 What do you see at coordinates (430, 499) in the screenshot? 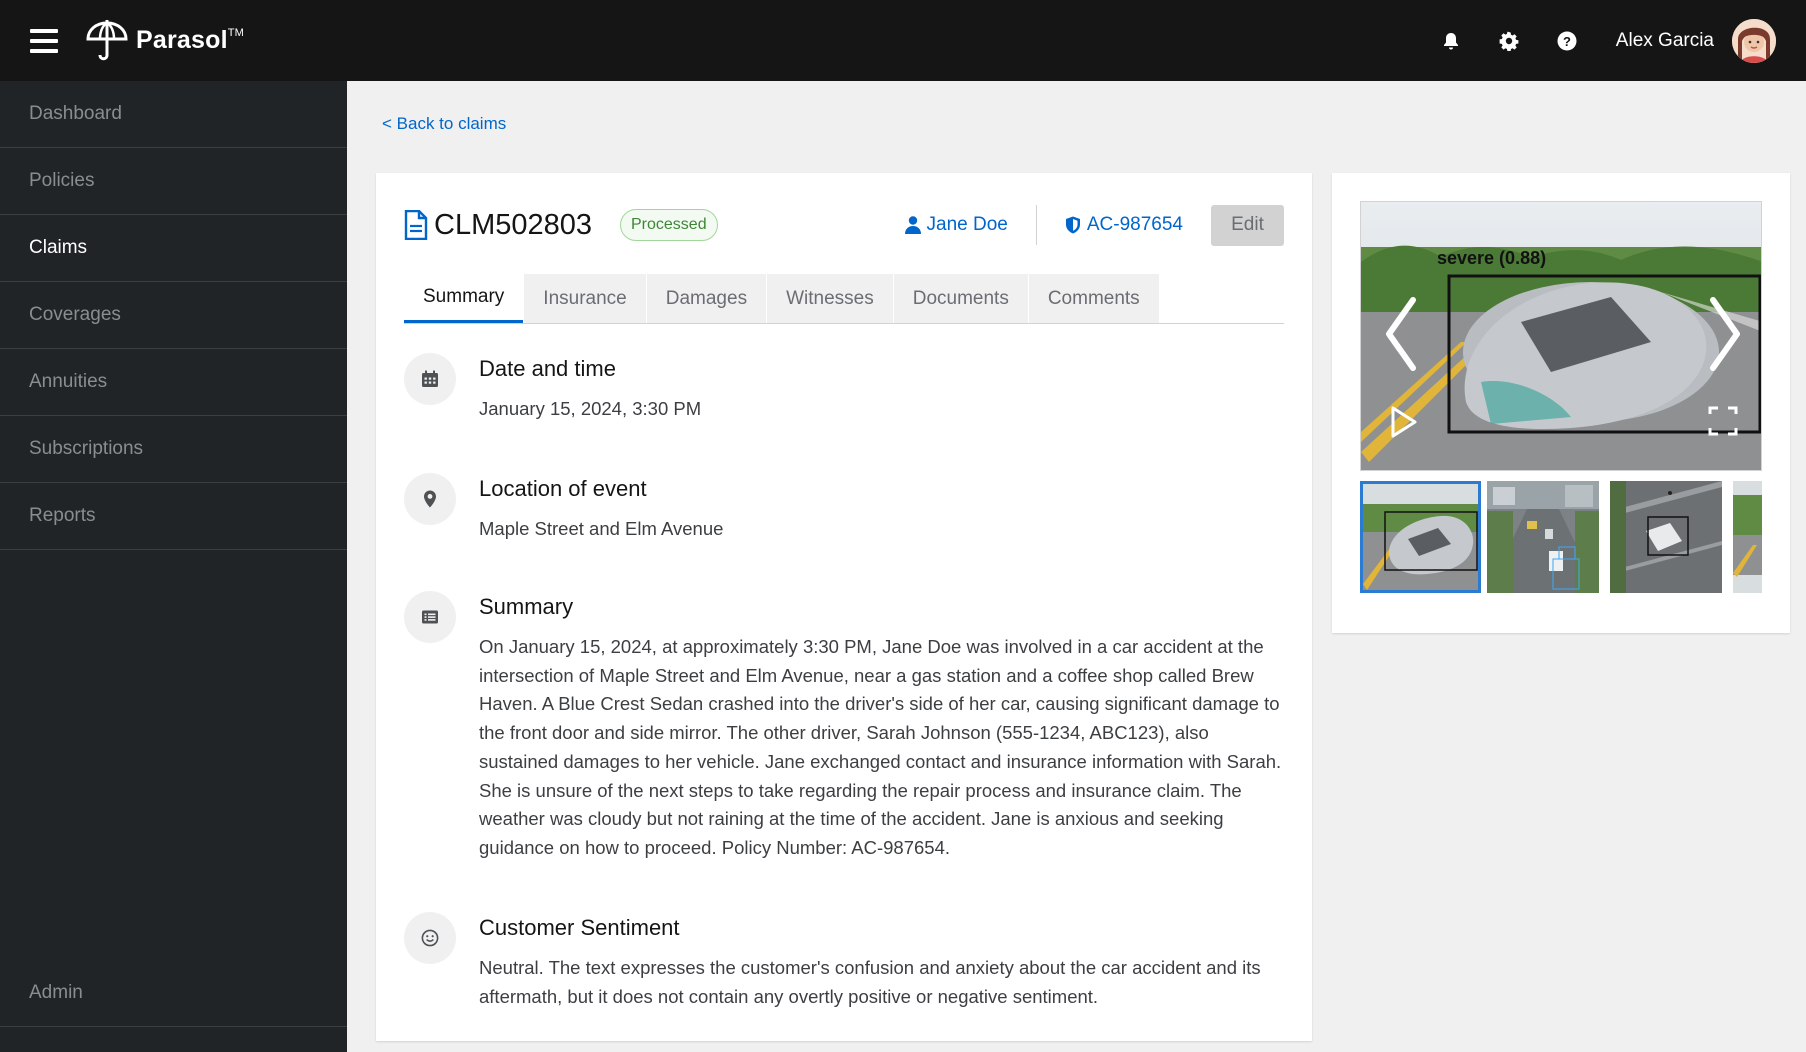
I see `location-pin-icon` at bounding box center [430, 499].